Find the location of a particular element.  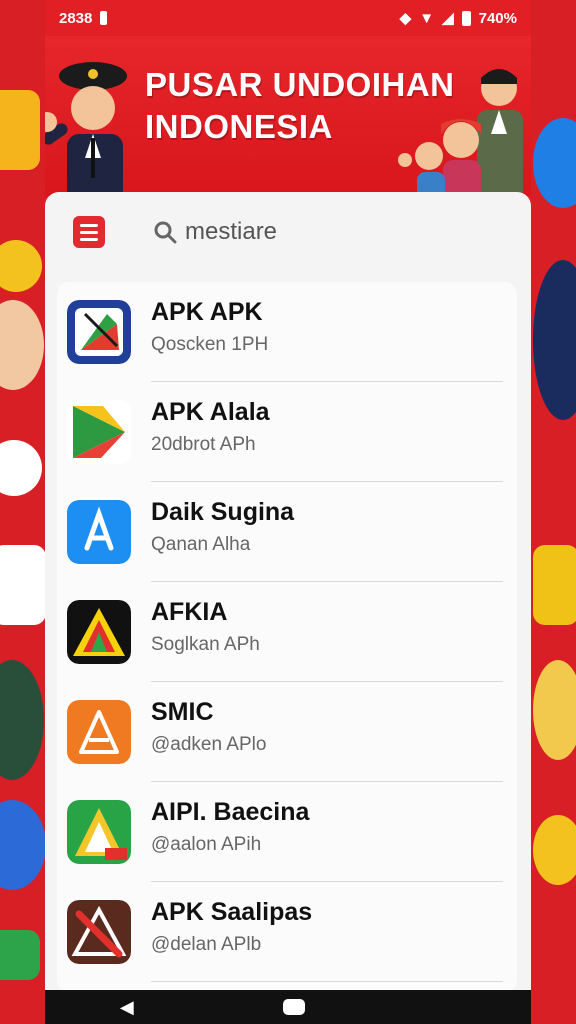

list-item-text: APK Alala 20dbrot APh is located at coordinates (210, 427).